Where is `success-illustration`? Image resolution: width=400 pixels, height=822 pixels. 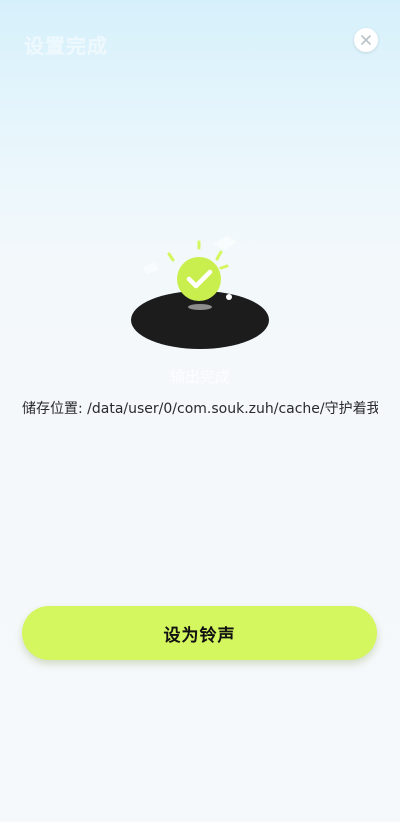 success-illustration is located at coordinates (200, 291).